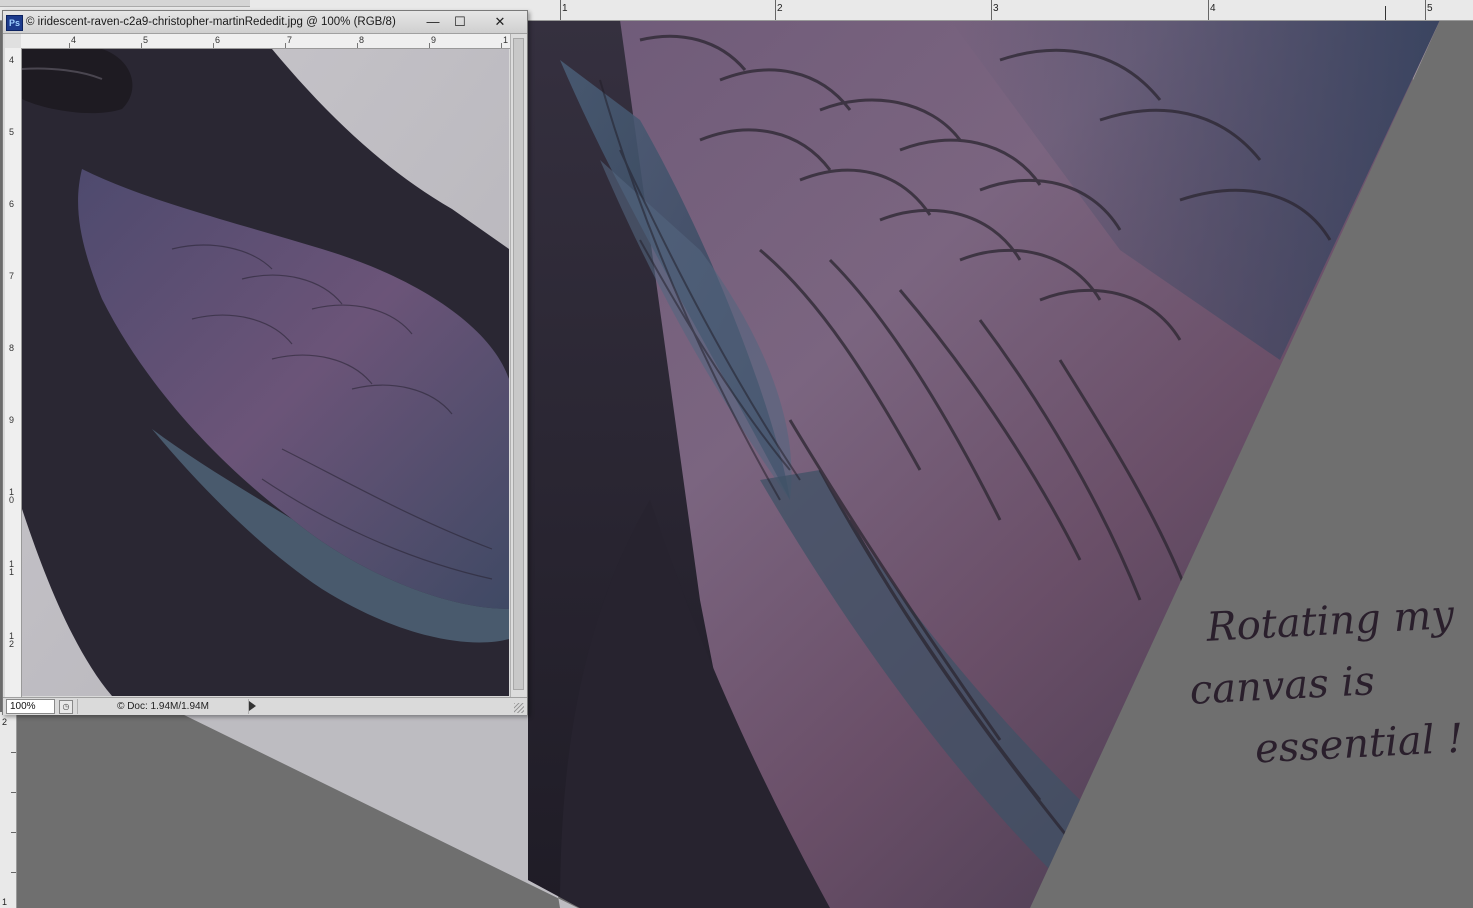  What do you see at coordinates (8, 810) in the screenshot?
I see `left-ruler: 2 1` at bounding box center [8, 810].